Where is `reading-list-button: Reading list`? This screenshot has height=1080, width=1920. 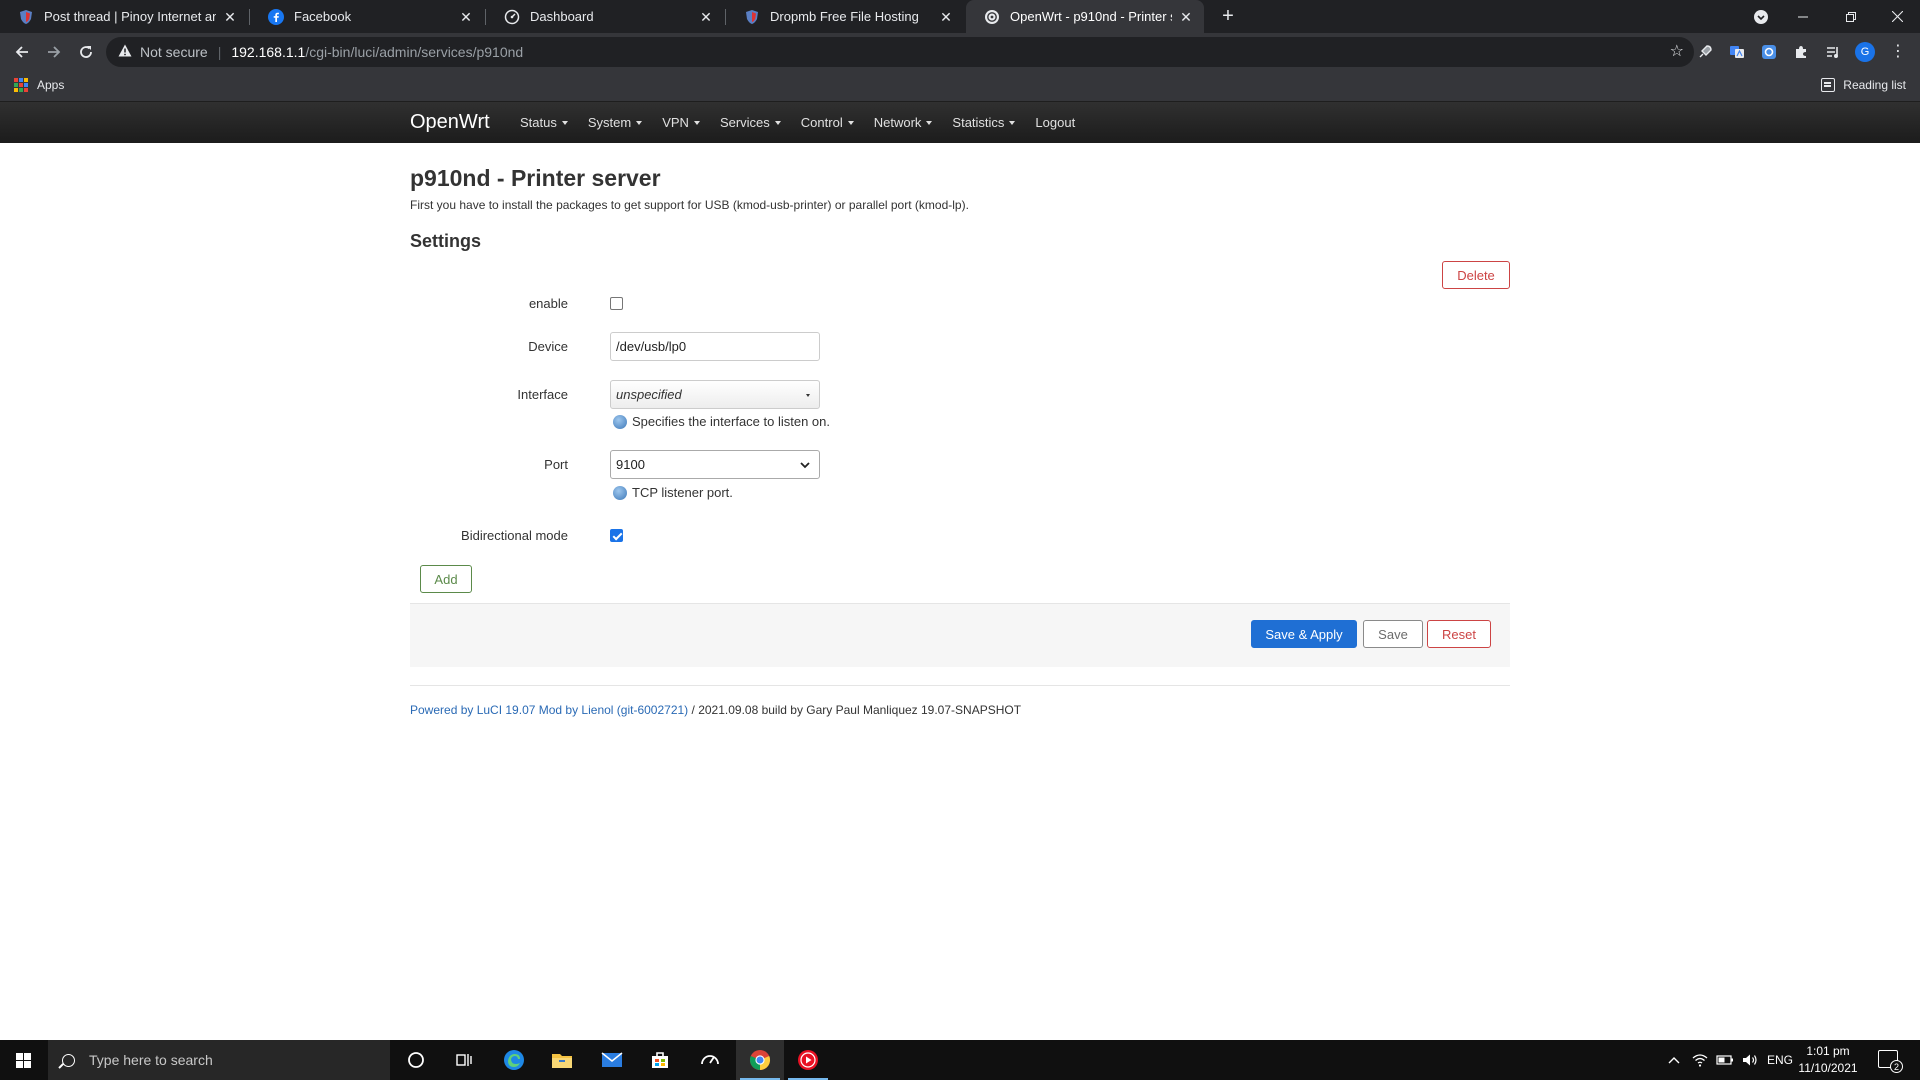 reading-list-button: Reading list is located at coordinates (1863, 85).